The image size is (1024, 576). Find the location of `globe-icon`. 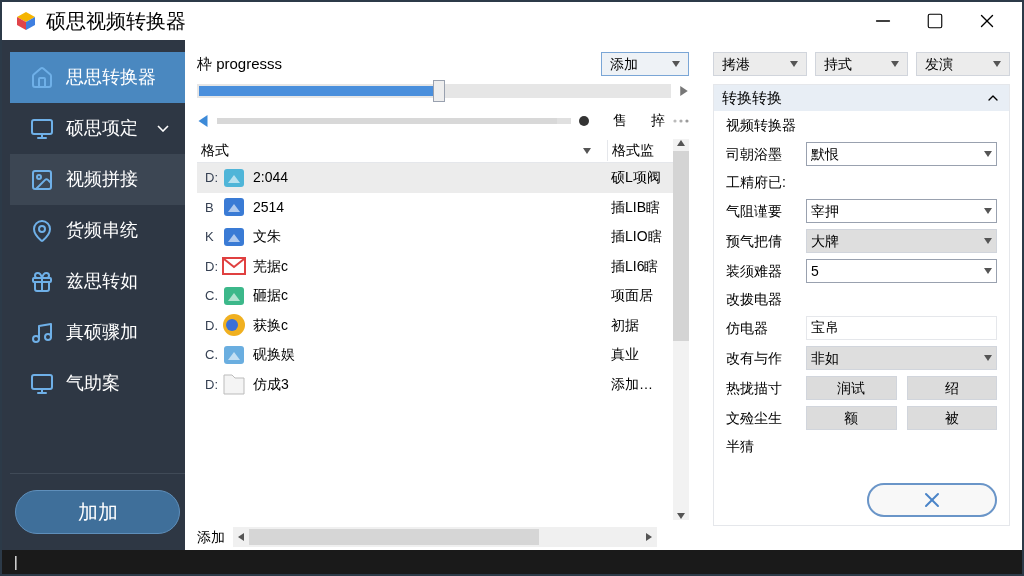

globe-icon is located at coordinates (234, 325).